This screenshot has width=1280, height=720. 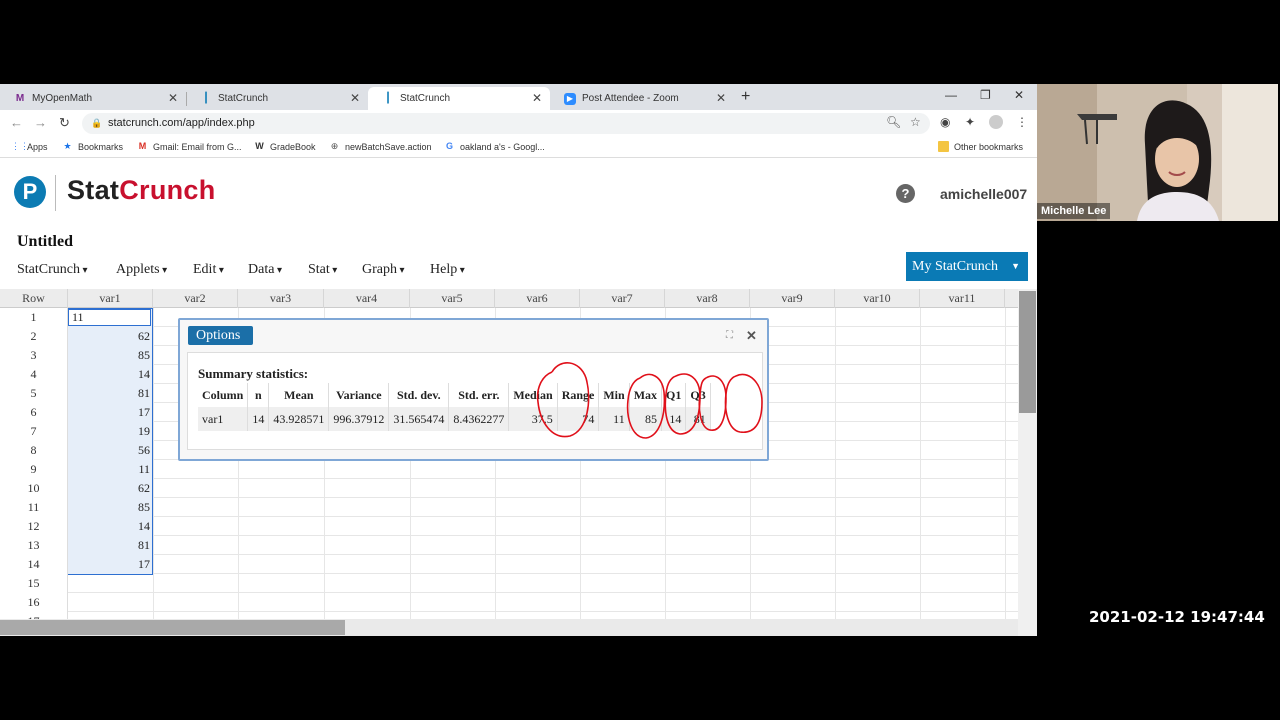 I want to click on row-number: 7, so click(x=34, y=431).